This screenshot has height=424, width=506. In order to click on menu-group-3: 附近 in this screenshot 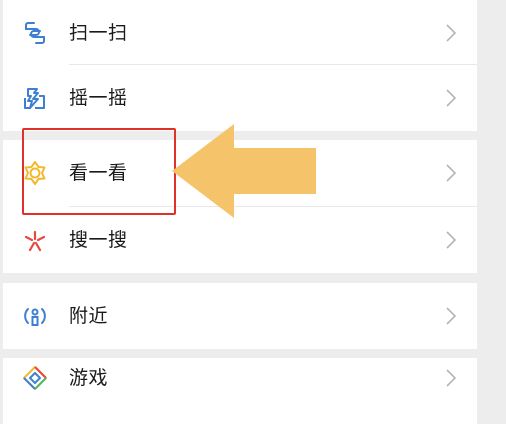, I will do `click(240, 316)`.